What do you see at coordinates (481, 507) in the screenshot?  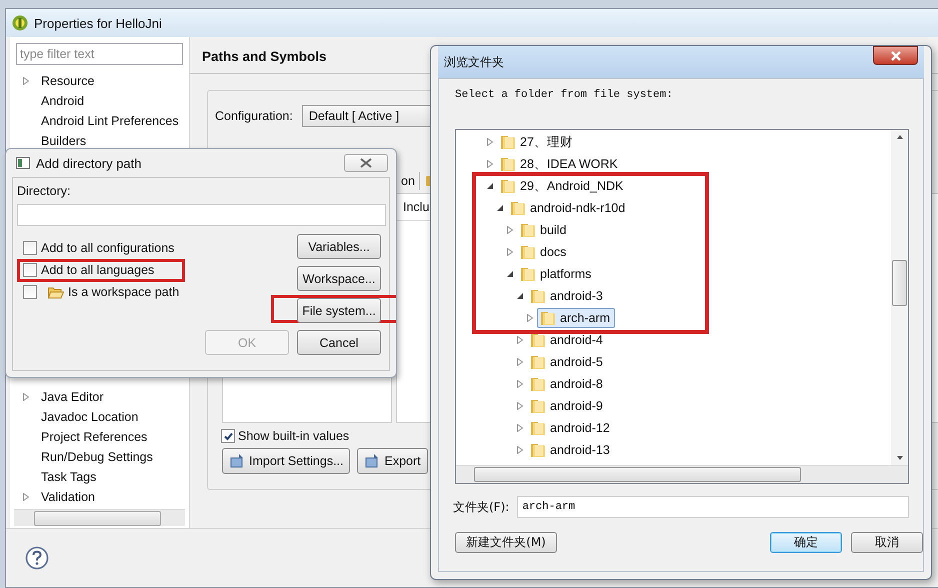 I see `folder-label: 文件夹(F):` at bounding box center [481, 507].